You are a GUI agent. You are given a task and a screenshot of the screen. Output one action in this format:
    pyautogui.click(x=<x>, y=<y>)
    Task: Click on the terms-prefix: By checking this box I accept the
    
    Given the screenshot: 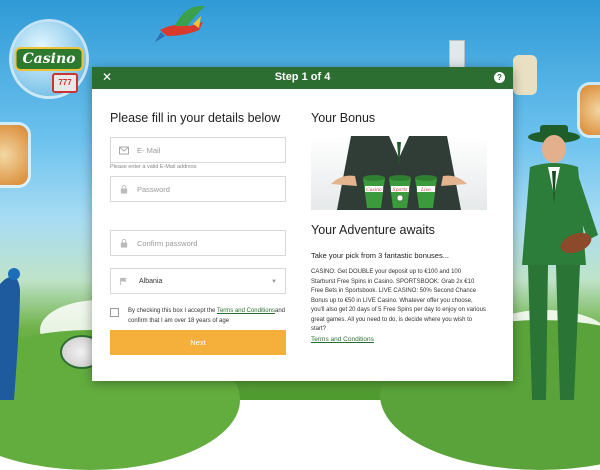 What is the action you would take?
    pyautogui.click(x=172, y=311)
    